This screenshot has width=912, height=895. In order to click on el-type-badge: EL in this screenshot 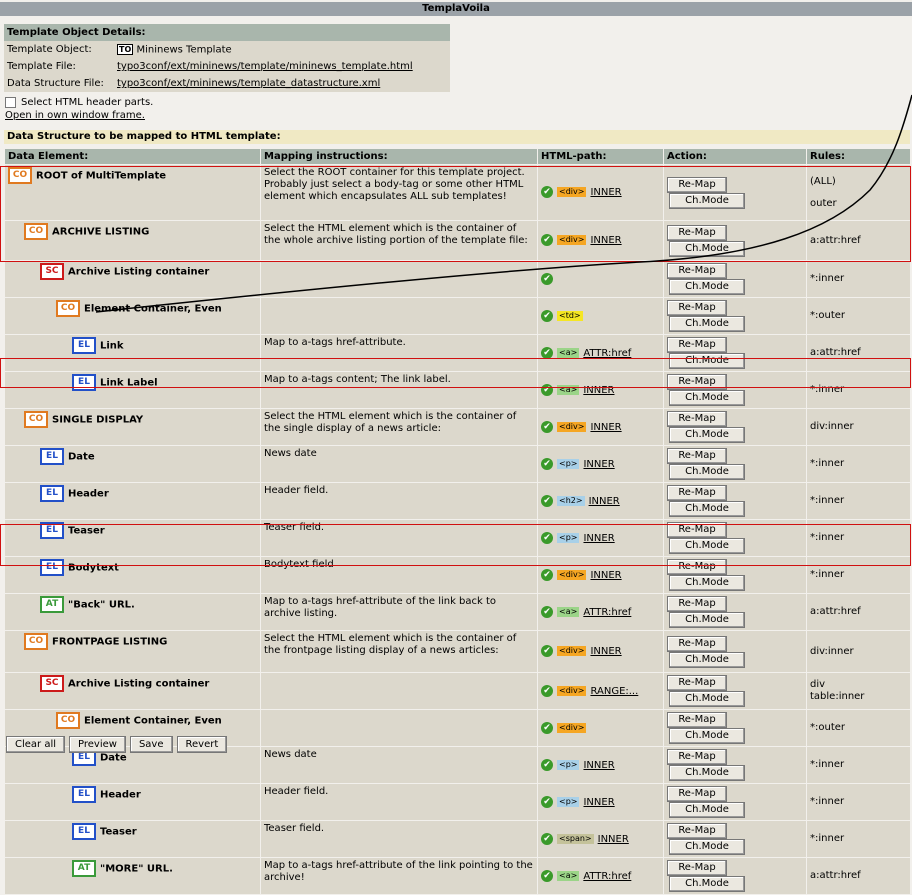, I will do `click(52, 493)`.